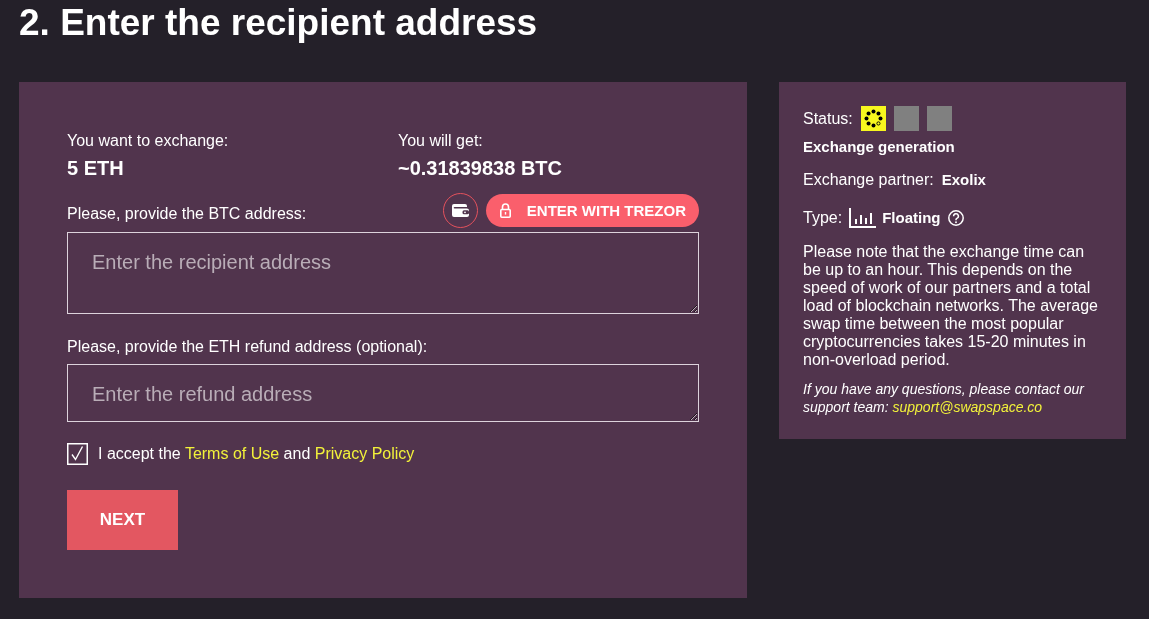 The height and width of the screenshot is (619, 1149). What do you see at coordinates (383, 273) in the screenshot?
I see `recipient-address-field: Enter the recipient address` at bounding box center [383, 273].